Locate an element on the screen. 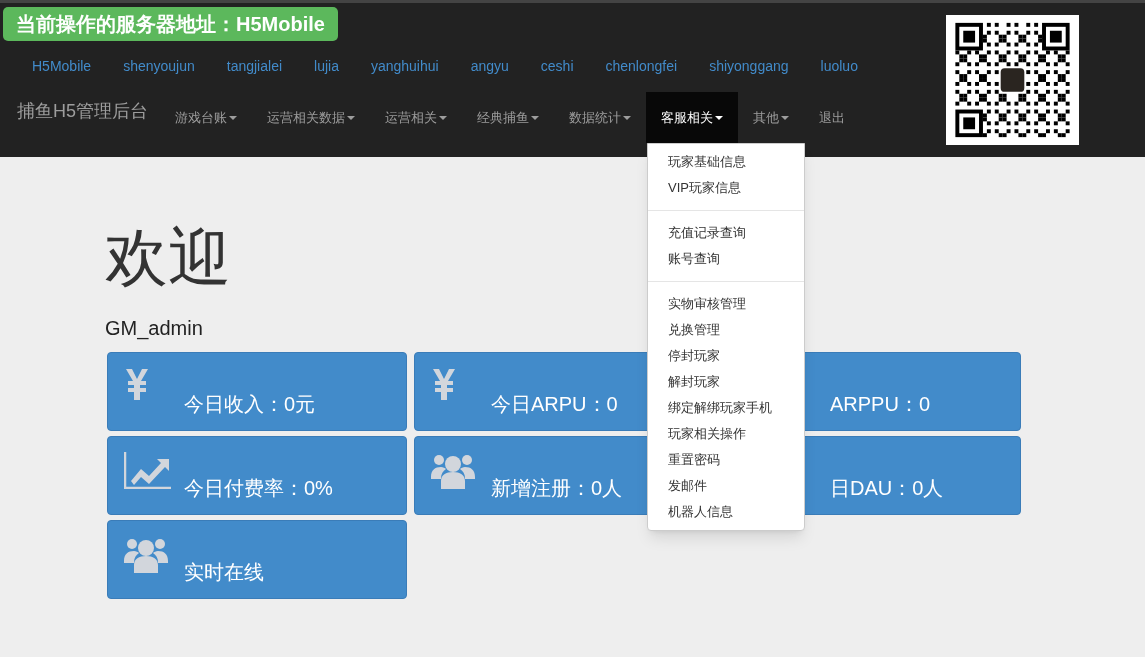 The width and height of the screenshot is (1145, 657). server-link: luoluo is located at coordinates (839, 66).